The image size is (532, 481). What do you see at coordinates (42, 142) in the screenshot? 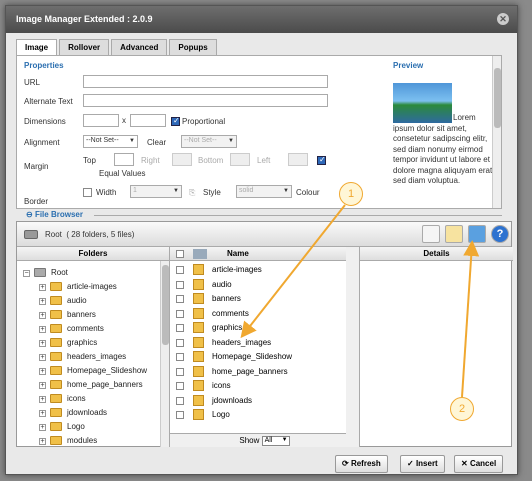
I see `alignment-label: Alignment` at bounding box center [42, 142].